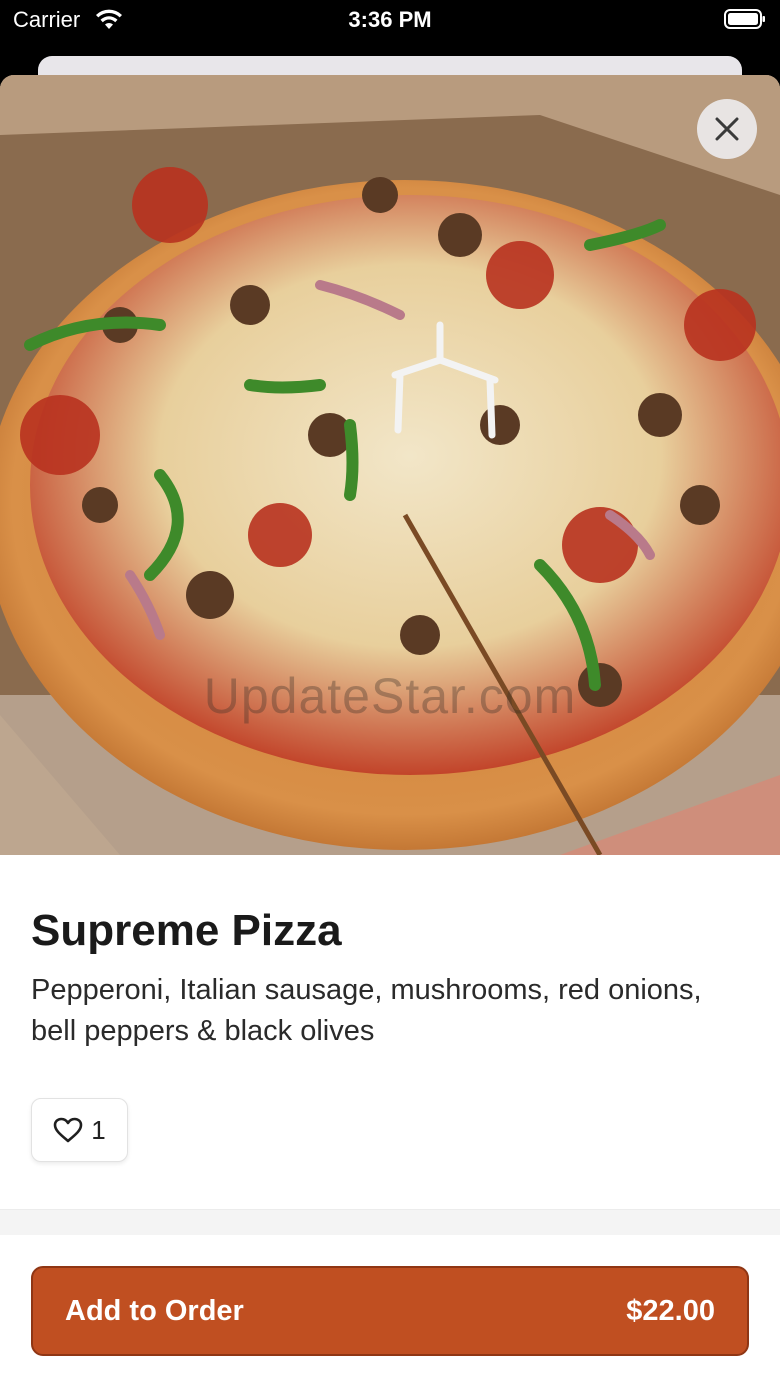  What do you see at coordinates (390, 1222) in the screenshot?
I see `section-divider` at bounding box center [390, 1222].